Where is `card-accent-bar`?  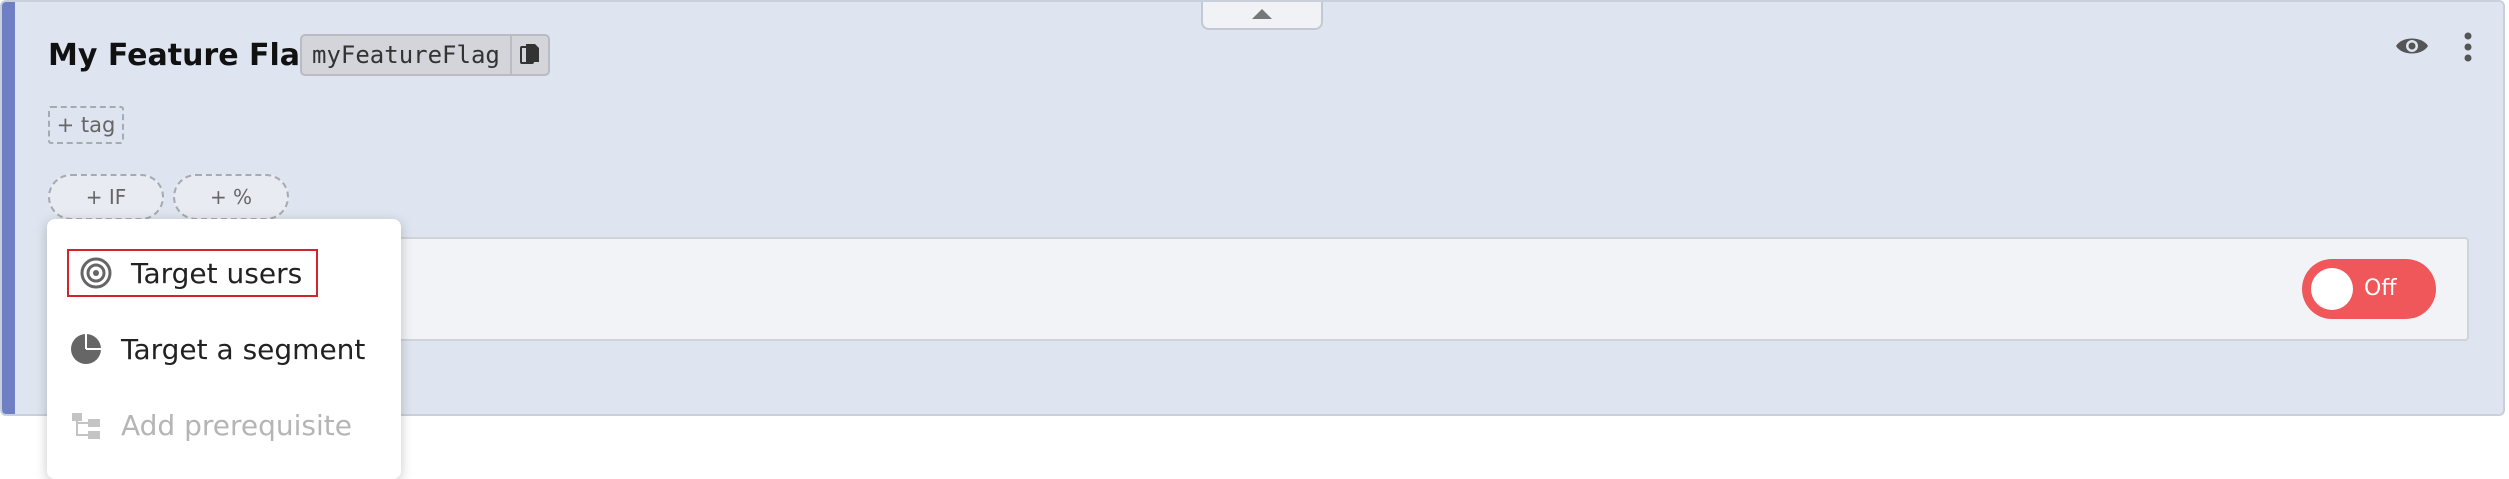 card-accent-bar is located at coordinates (8, 208).